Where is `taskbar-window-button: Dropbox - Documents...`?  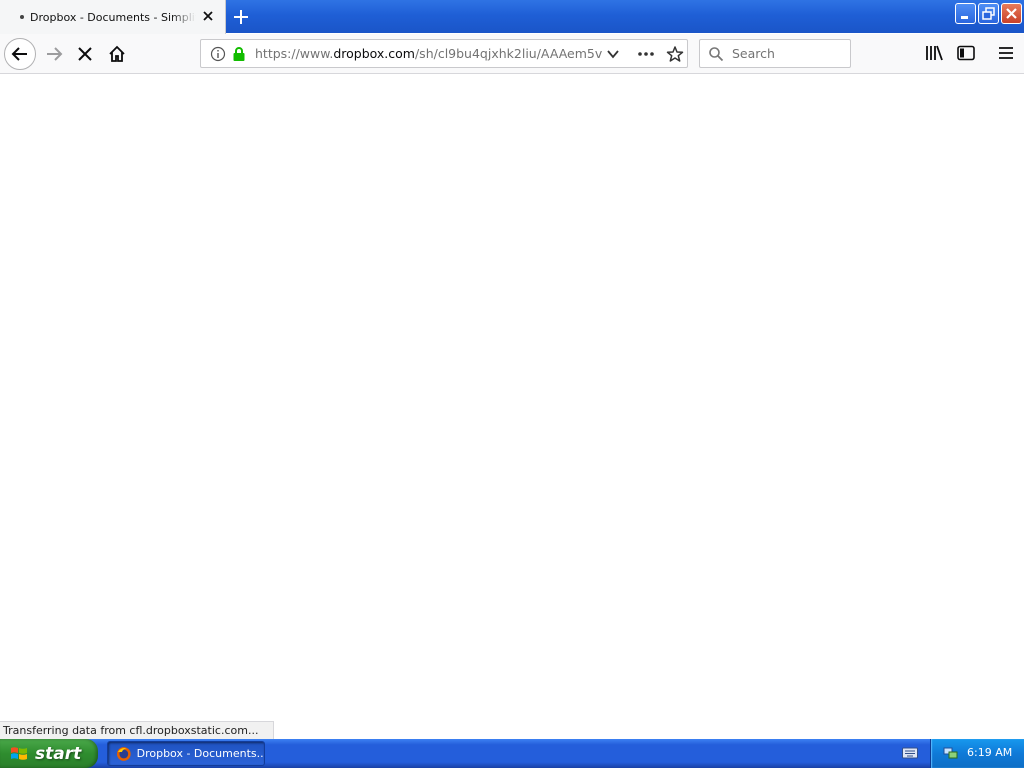
taskbar-window-button: Dropbox - Documents... is located at coordinates (186, 753).